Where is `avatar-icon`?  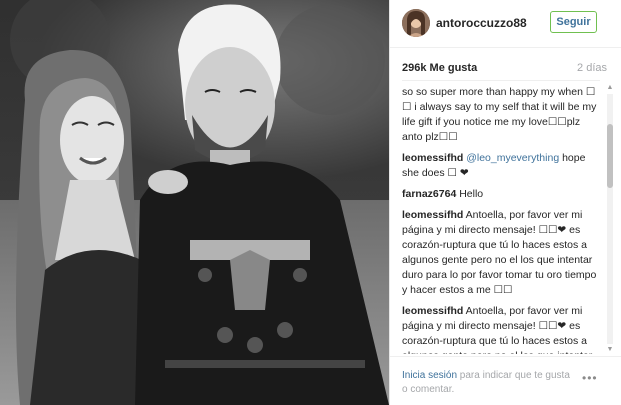 avatar-icon is located at coordinates (416, 23).